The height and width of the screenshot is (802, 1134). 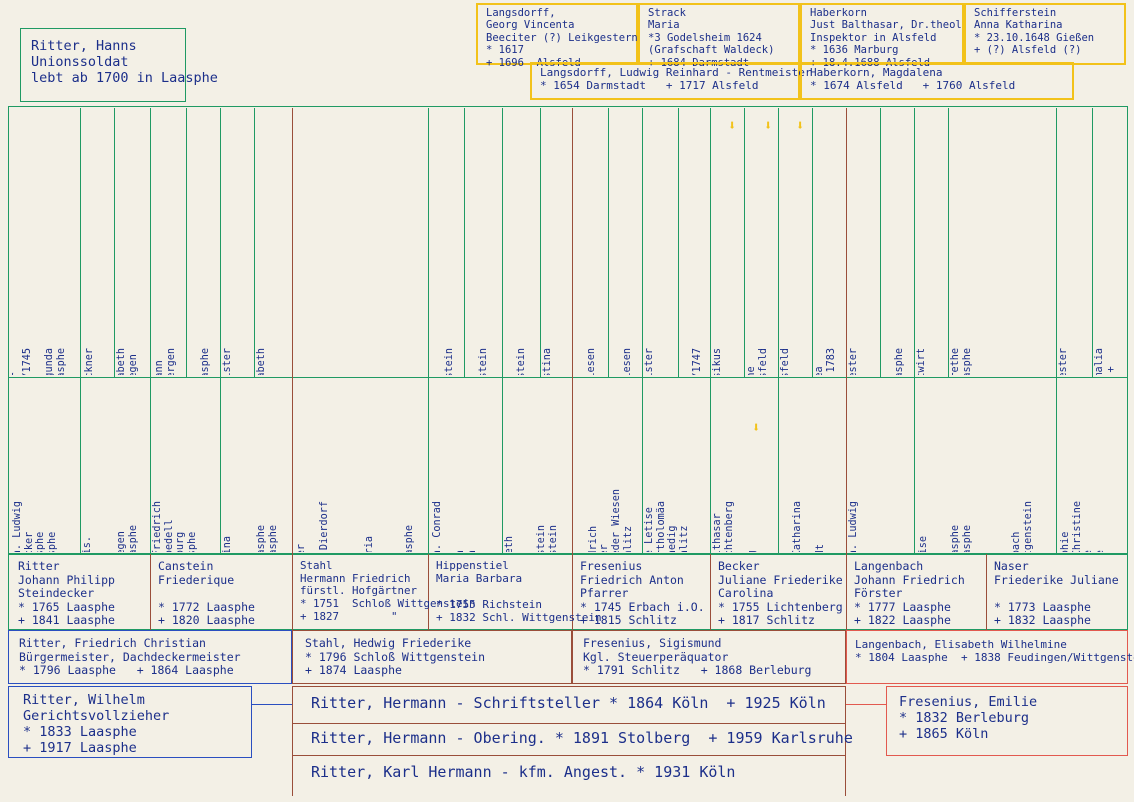 I want to click on gen4-cell-6: * 1751 Laasphe + 1818 Laasphe, so click(x=273, y=466).